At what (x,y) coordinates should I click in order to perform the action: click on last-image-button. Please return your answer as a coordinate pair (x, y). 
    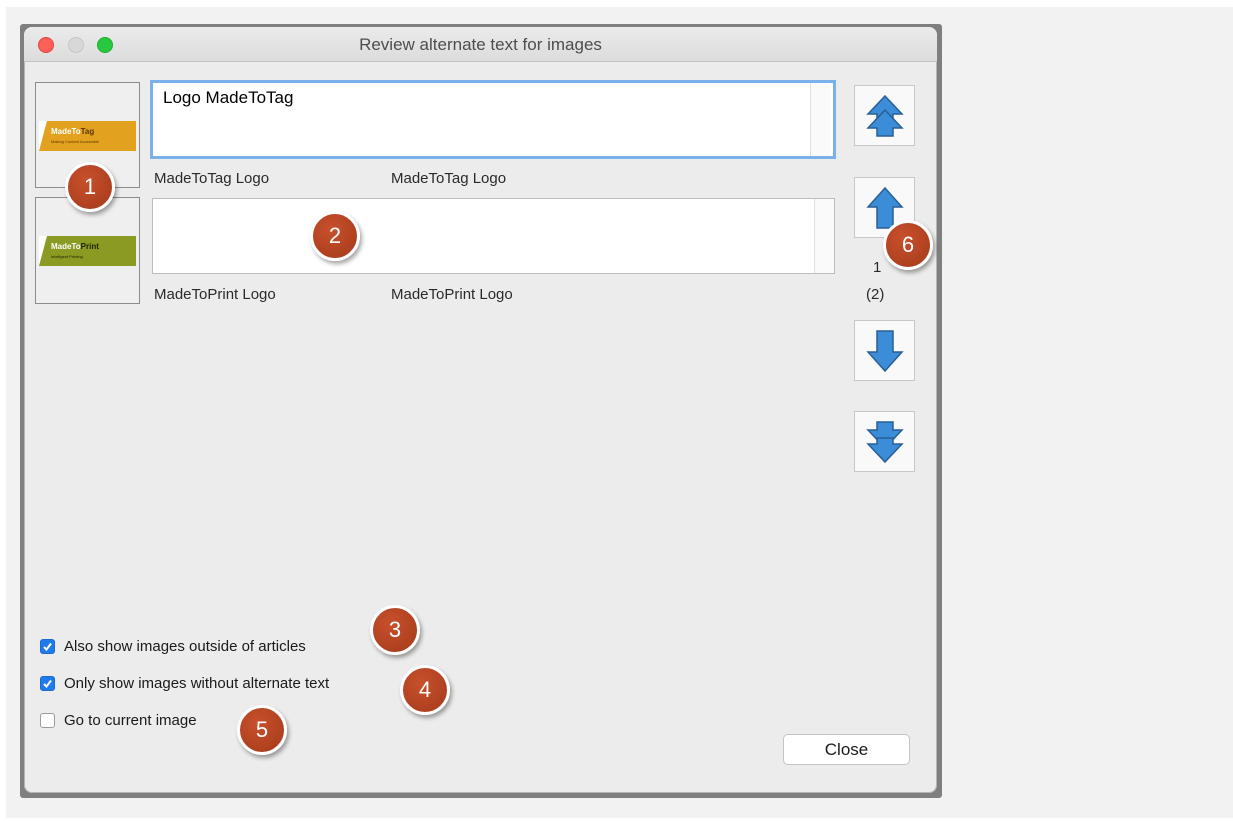
    Looking at the image, I should click on (884, 441).